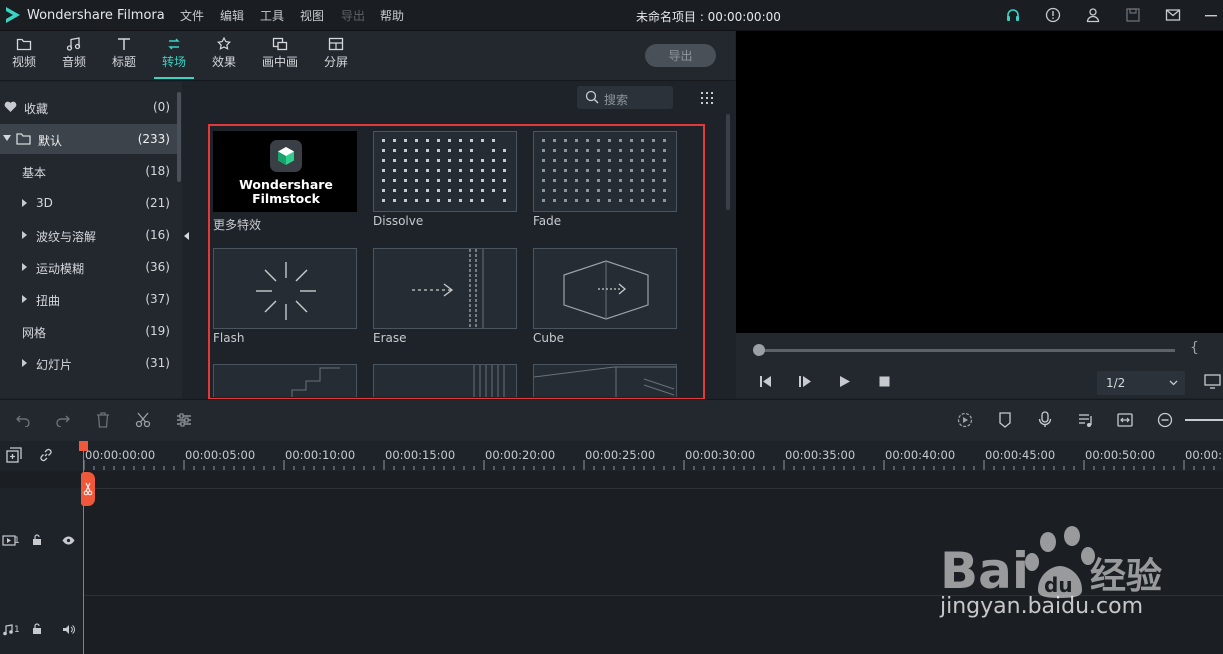 The width and height of the screenshot is (1223, 654). I want to click on user-icon, so click(1093, 15).